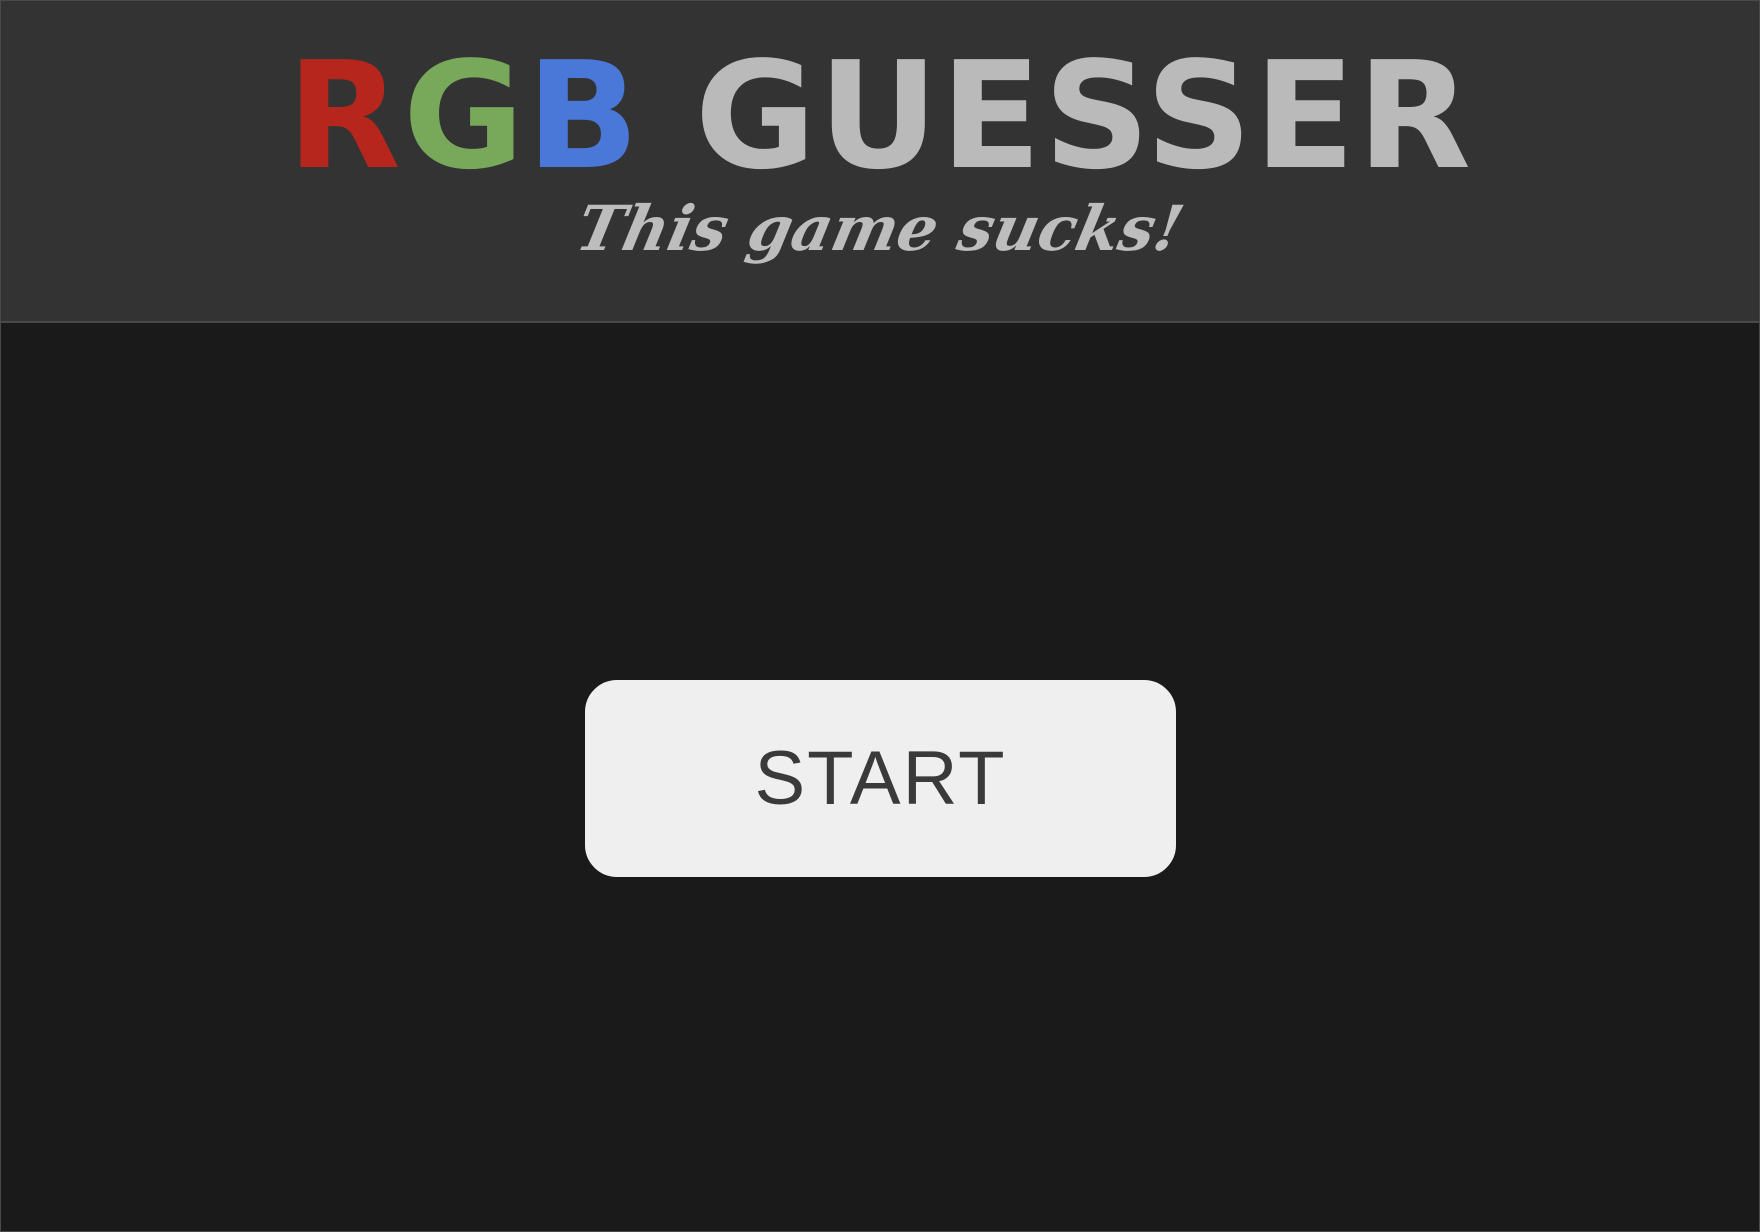 The width and height of the screenshot is (1760, 1232). What do you see at coordinates (880, 228) in the screenshot?
I see `game-subtitle: This game sucks!` at bounding box center [880, 228].